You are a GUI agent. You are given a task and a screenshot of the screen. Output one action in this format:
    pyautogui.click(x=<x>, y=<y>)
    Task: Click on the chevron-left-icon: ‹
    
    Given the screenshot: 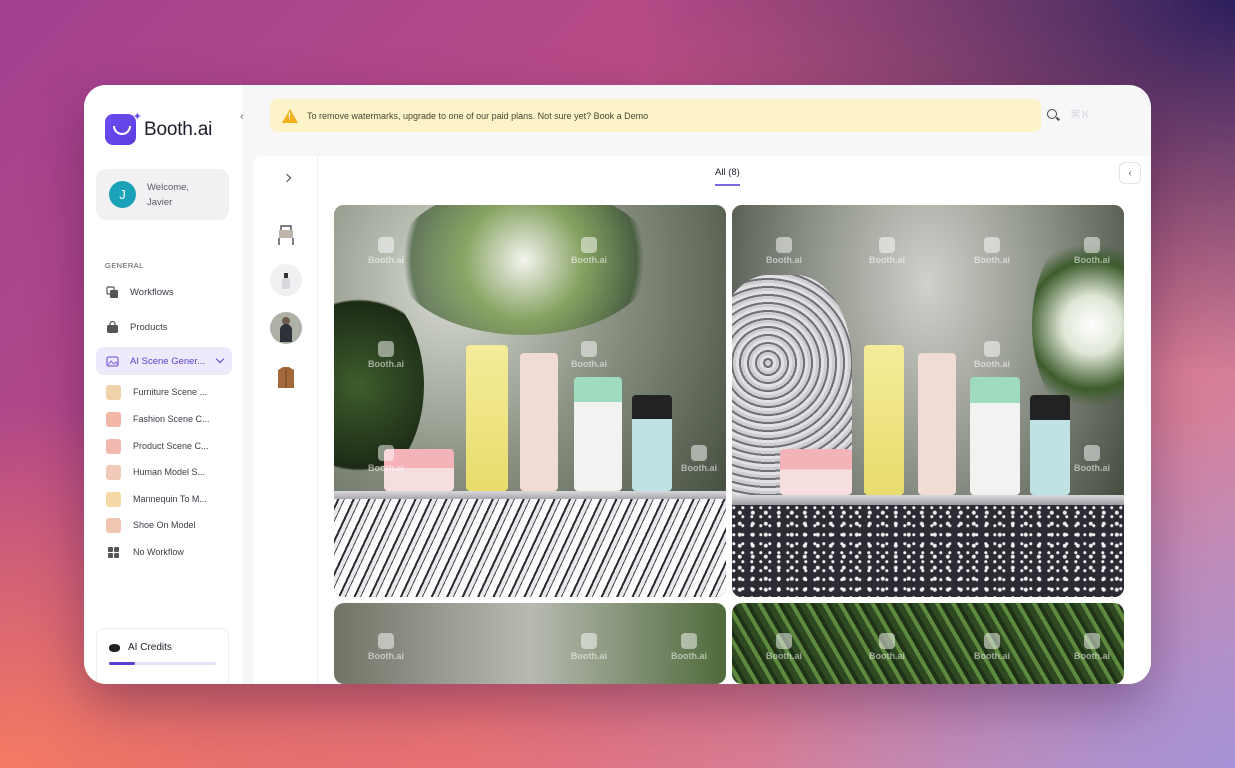 What is the action you would take?
    pyautogui.click(x=1130, y=173)
    